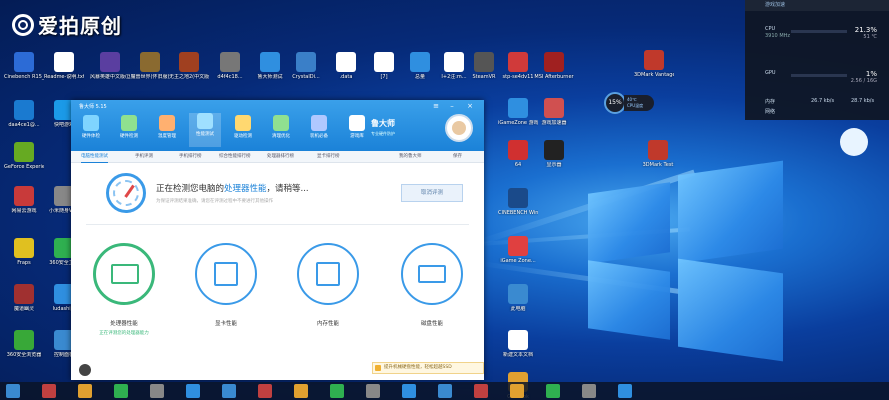 Image resolution: width=889 pixels, height=400 pixels. I want to click on desktop-icon: GeForce Experience, so click(24, 162).